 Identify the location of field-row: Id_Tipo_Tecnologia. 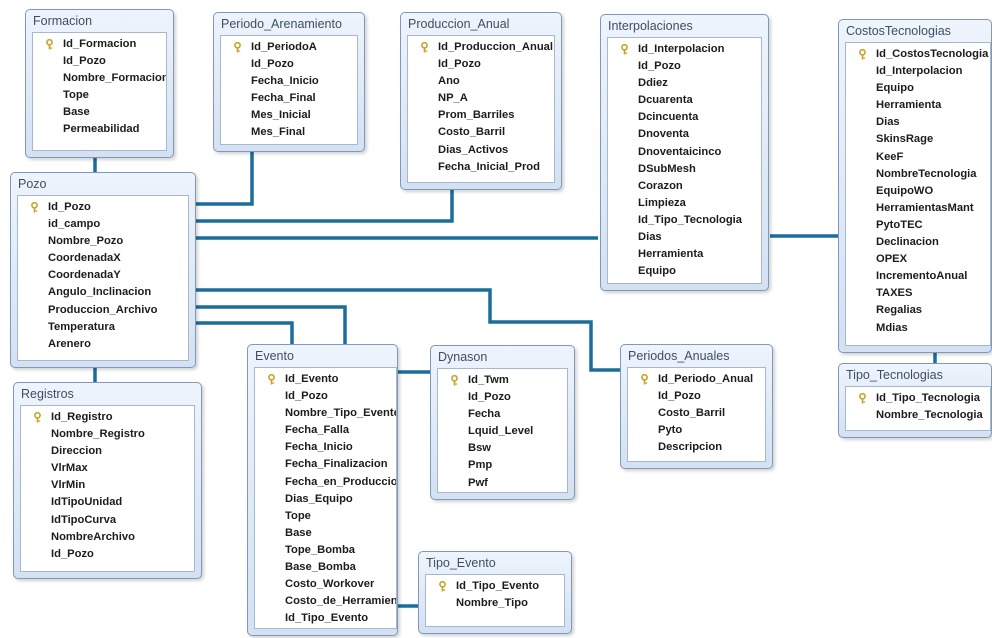
(684, 220).